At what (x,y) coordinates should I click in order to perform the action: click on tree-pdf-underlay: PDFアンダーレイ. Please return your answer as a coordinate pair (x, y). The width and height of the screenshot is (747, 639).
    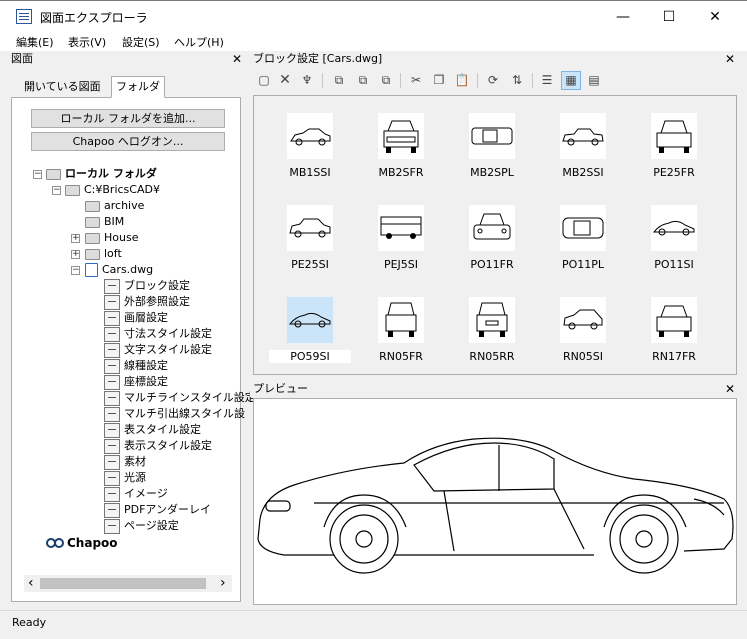
    Looking at the image, I should click on (157, 510).